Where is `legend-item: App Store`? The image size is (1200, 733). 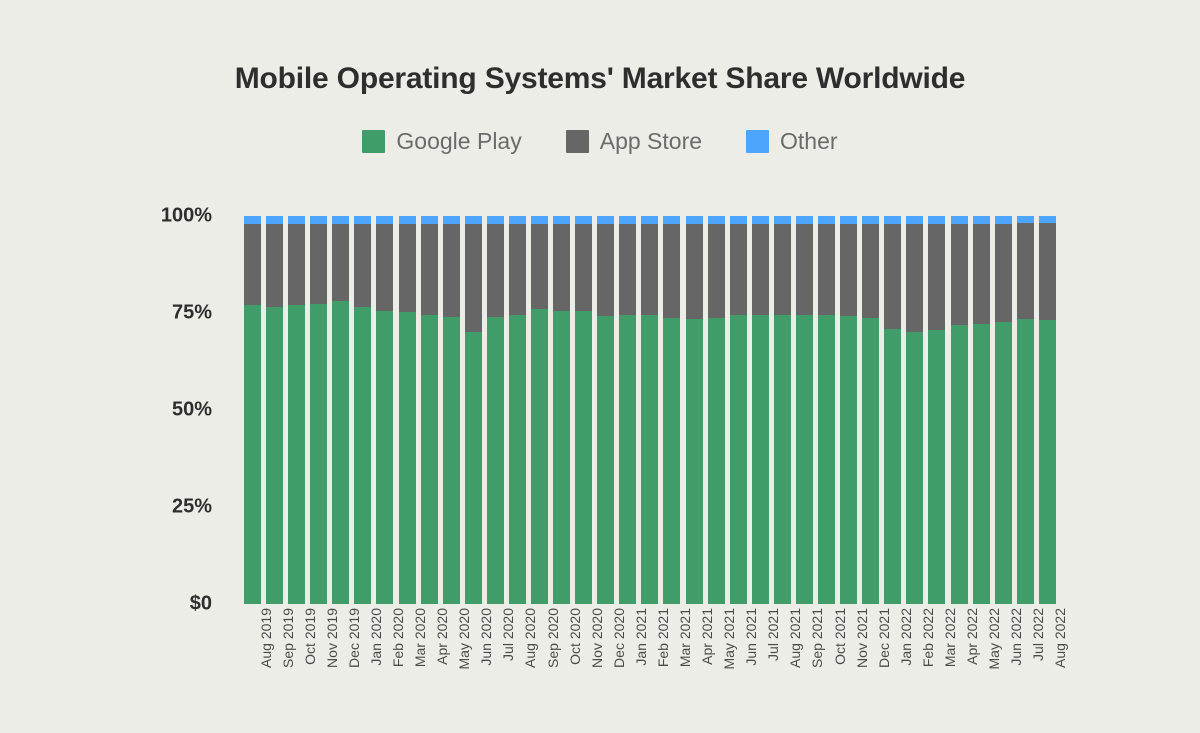
legend-item: App Store is located at coordinates (633, 141).